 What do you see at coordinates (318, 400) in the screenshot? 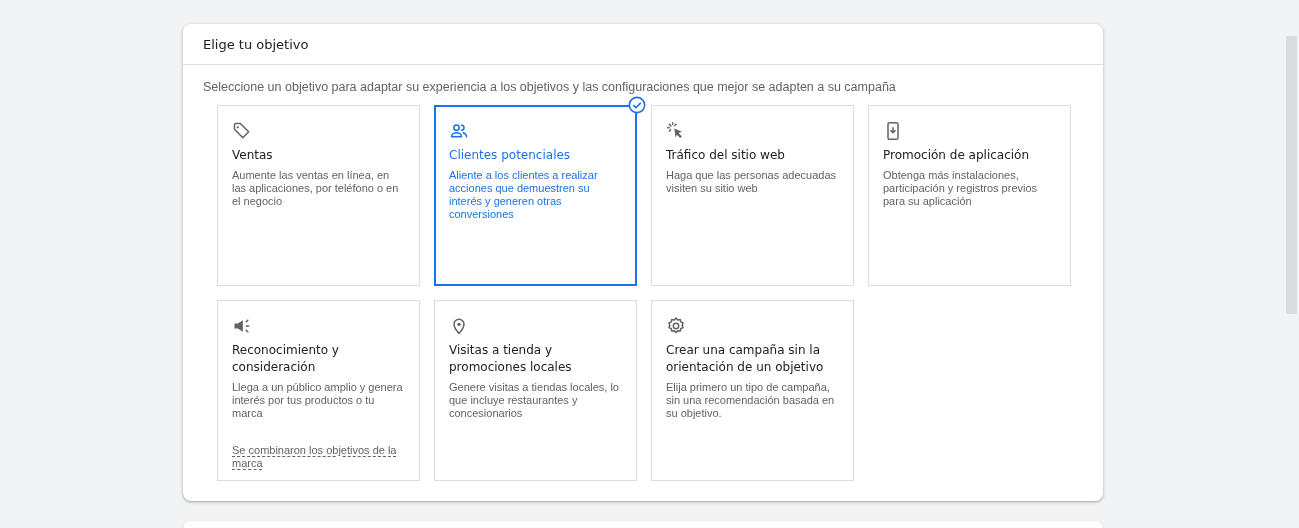
I see `objective-description: Llega a un público amplio y genera interés por tus productos o tu marca` at bounding box center [318, 400].